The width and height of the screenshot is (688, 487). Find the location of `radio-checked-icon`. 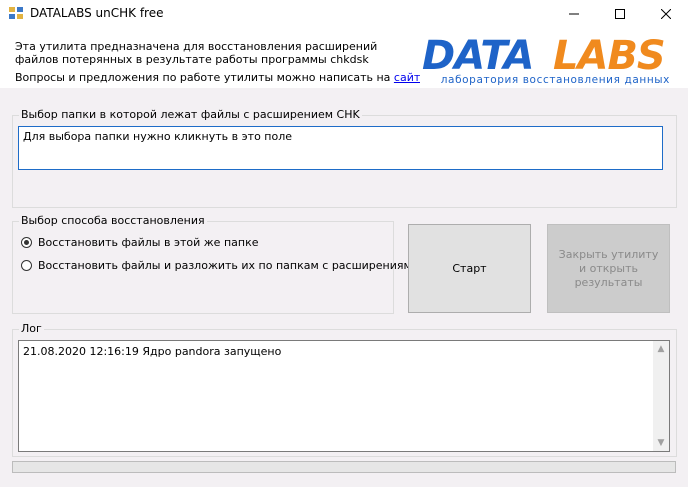

radio-checked-icon is located at coordinates (26, 242).